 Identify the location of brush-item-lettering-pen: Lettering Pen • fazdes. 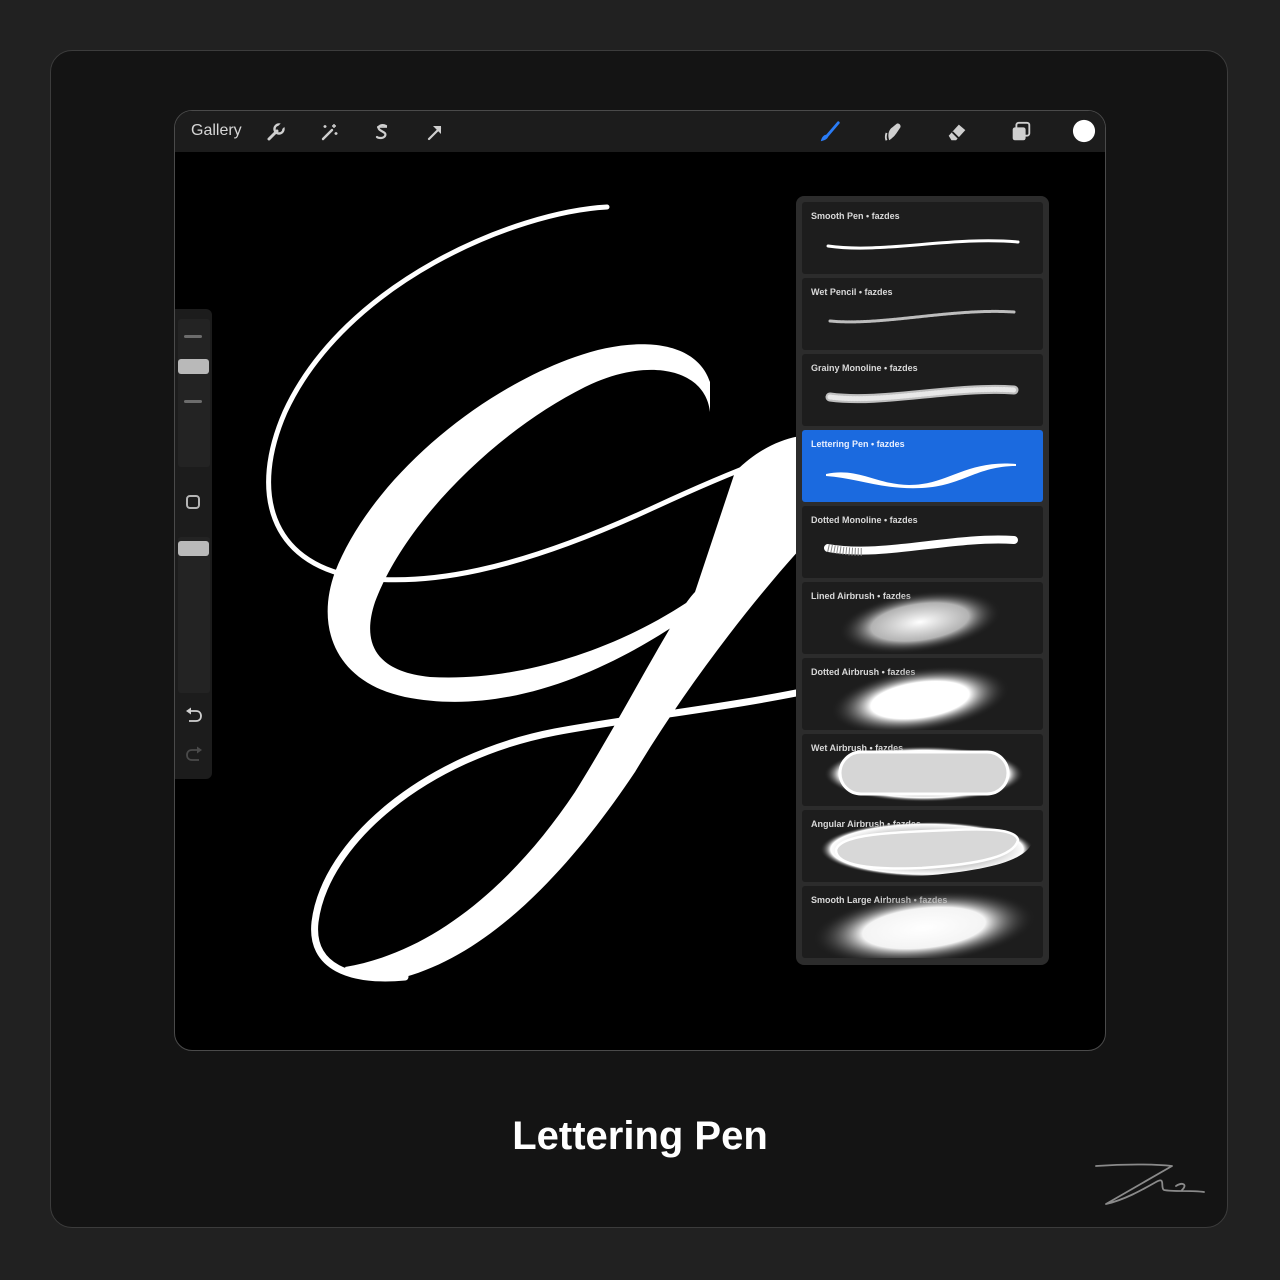
(922, 466).